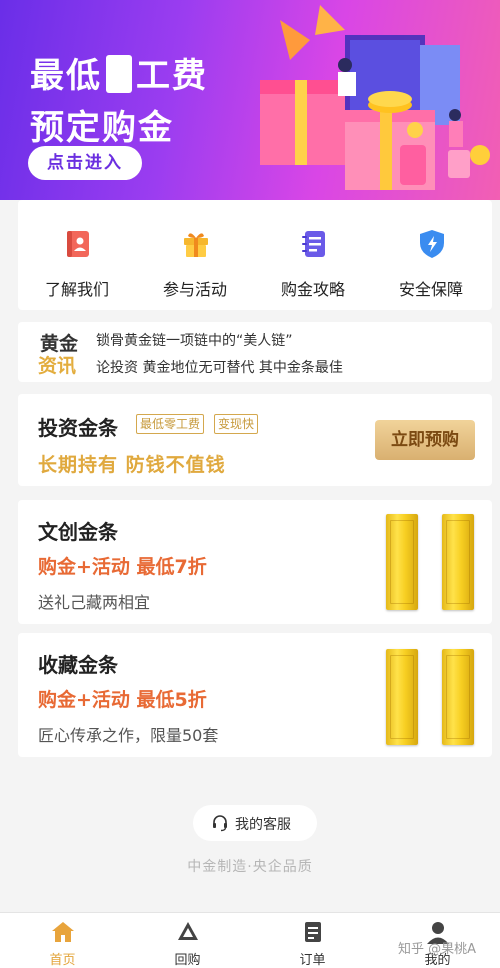 Image resolution: width=500 pixels, height=968 pixels. Describe the element at coordinates (194, 289) in the screenshot. I see `quick-label: 参与活动` at that location.